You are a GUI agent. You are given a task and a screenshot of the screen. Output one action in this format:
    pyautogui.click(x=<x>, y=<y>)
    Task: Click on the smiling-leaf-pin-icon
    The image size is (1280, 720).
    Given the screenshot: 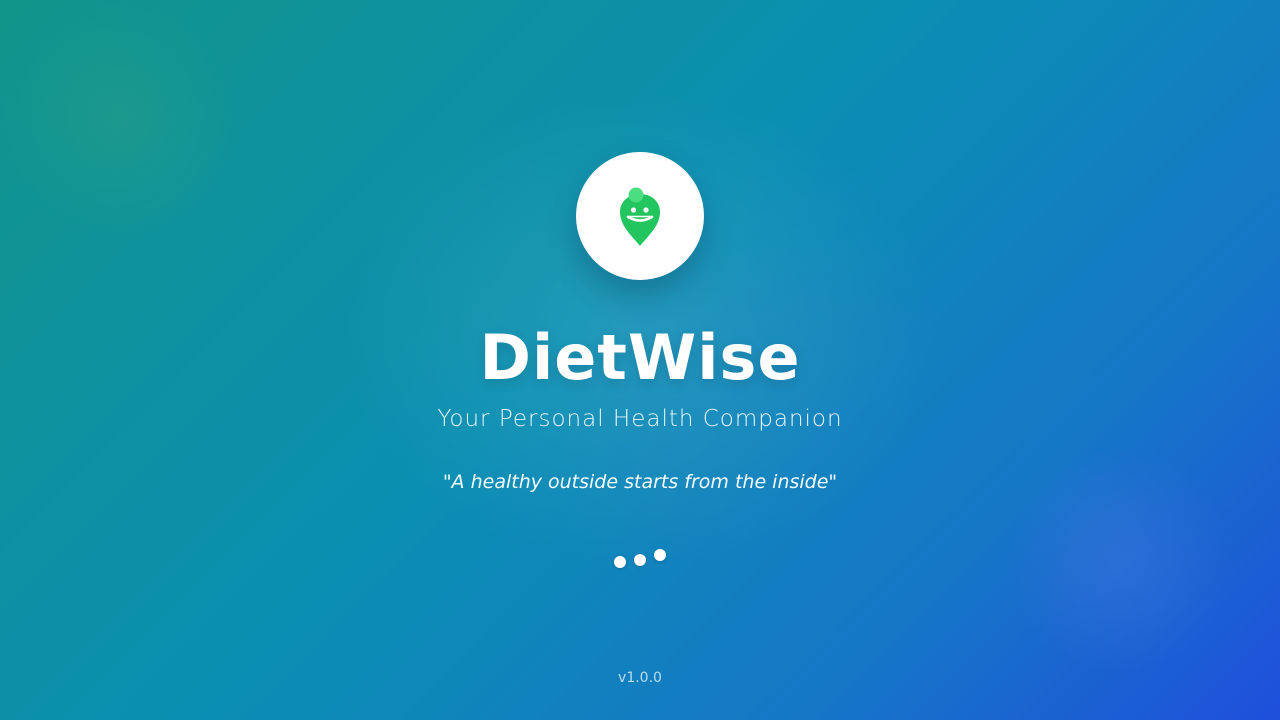 What is the action you would take?
    pyautogui.click(x=640, y=216)
    